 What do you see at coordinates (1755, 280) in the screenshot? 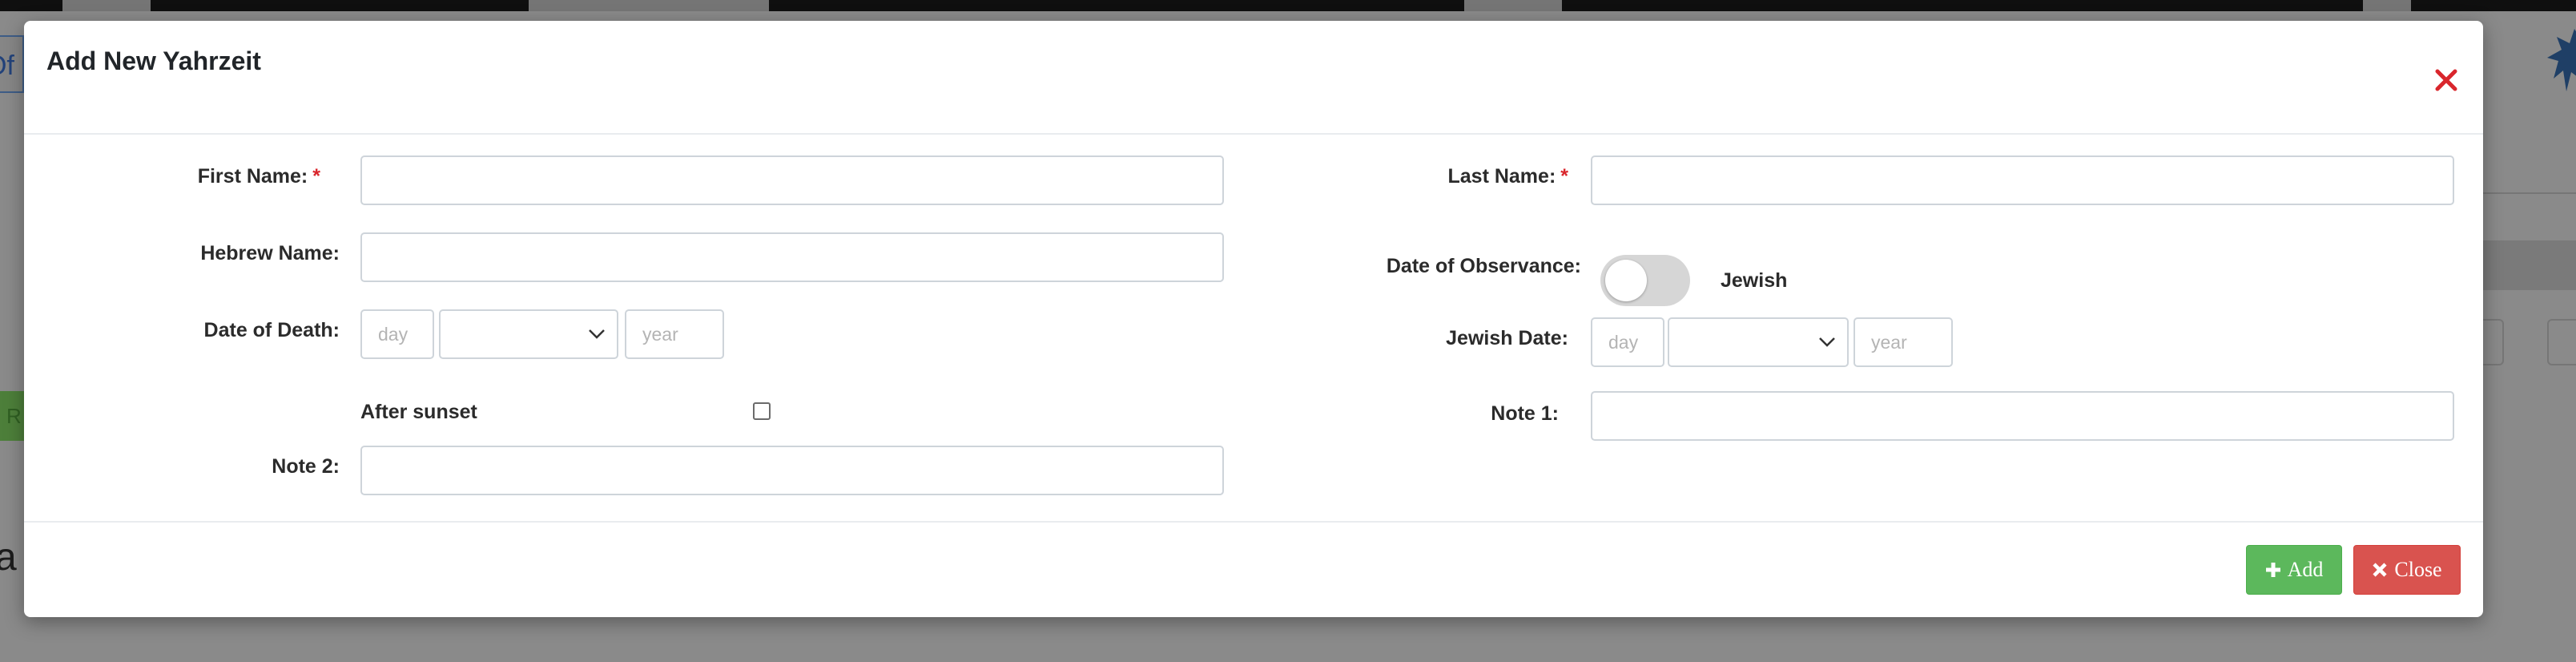
I see `toggle-label: Jewish` at bounding box center [1755, 280].